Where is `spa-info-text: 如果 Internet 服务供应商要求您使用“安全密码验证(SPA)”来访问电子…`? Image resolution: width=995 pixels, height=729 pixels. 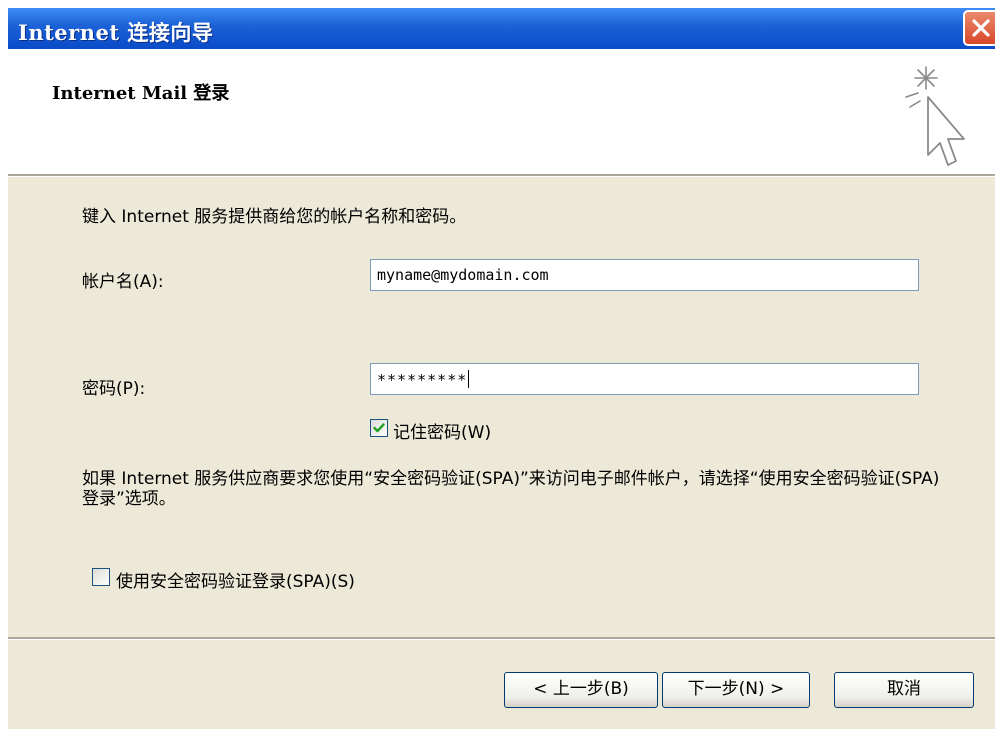 spa-info-text: 如果 Internet 服务供应商要求您使用“安全密码验证(SPA)”来访问电子… is located at coordinates (511, 489).